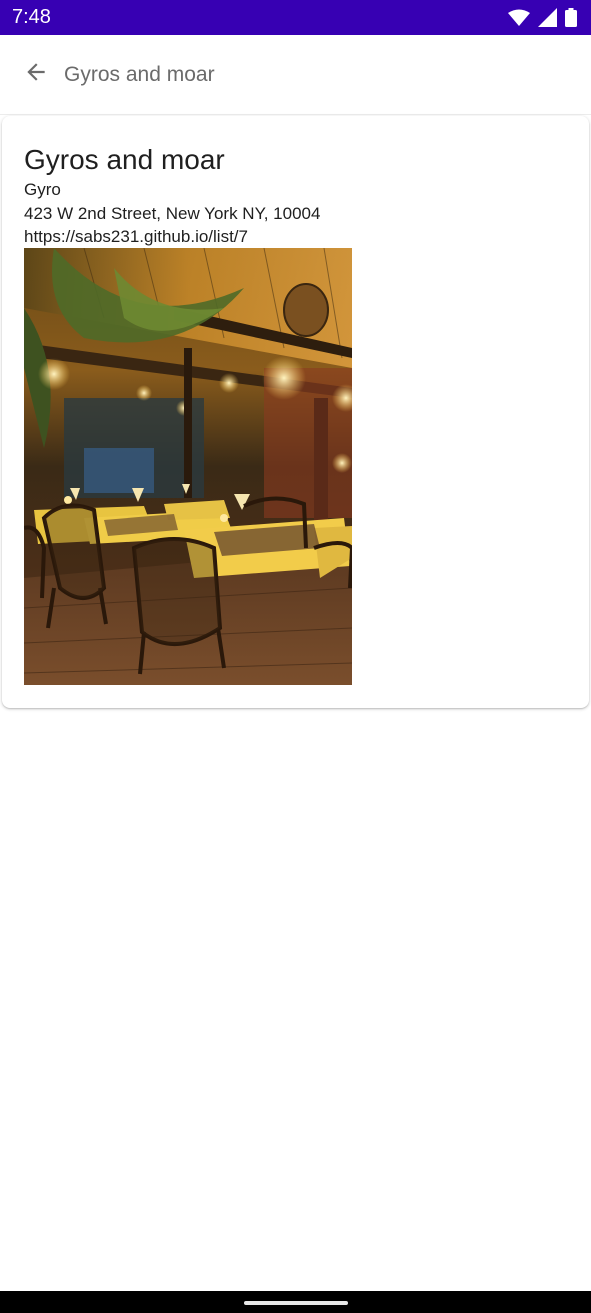  Describe the element at coordinates (31, 17) in the screenshot. I see `status-time: 7:48` at that location.